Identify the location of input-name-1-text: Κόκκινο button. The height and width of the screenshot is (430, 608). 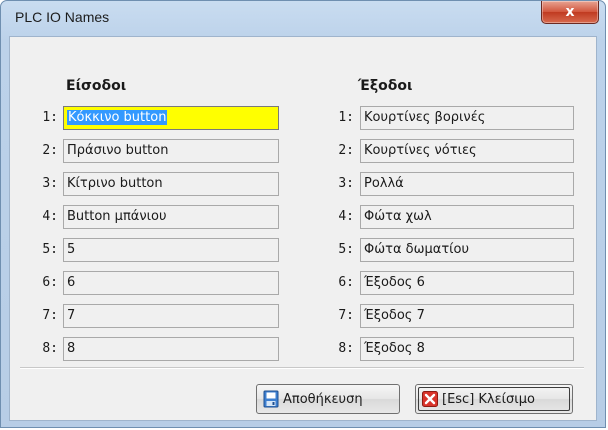
(117, 117).